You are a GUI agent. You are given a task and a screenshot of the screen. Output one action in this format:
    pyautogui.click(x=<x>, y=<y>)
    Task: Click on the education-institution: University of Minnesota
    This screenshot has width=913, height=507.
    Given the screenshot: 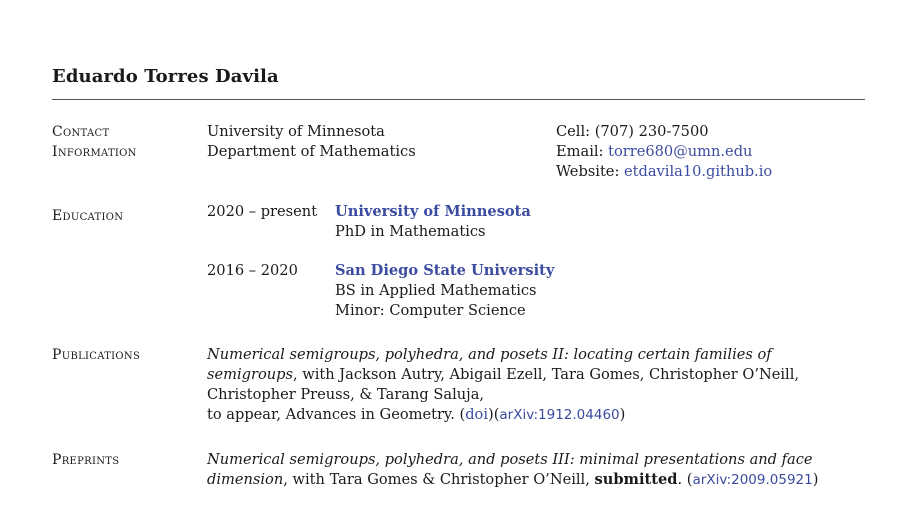 What is the action you would take?
    pyautogui.click(x=433, y=212)
    